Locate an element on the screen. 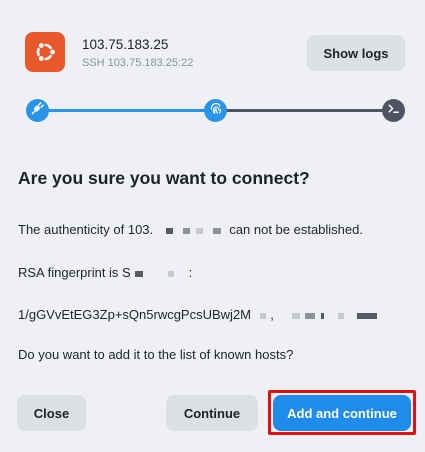  dialog-title: Are you sure you want to connect? is located at coordinates (164, 178).